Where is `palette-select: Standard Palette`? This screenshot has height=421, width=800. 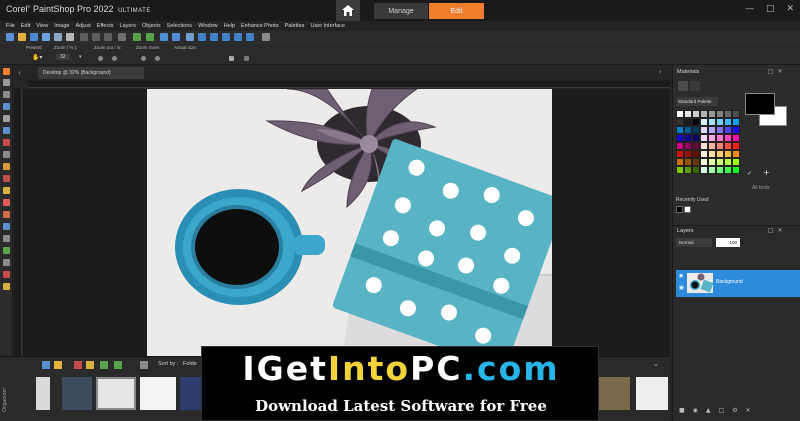 palette-select: Standard Palette is located at coordinates (697, 101).